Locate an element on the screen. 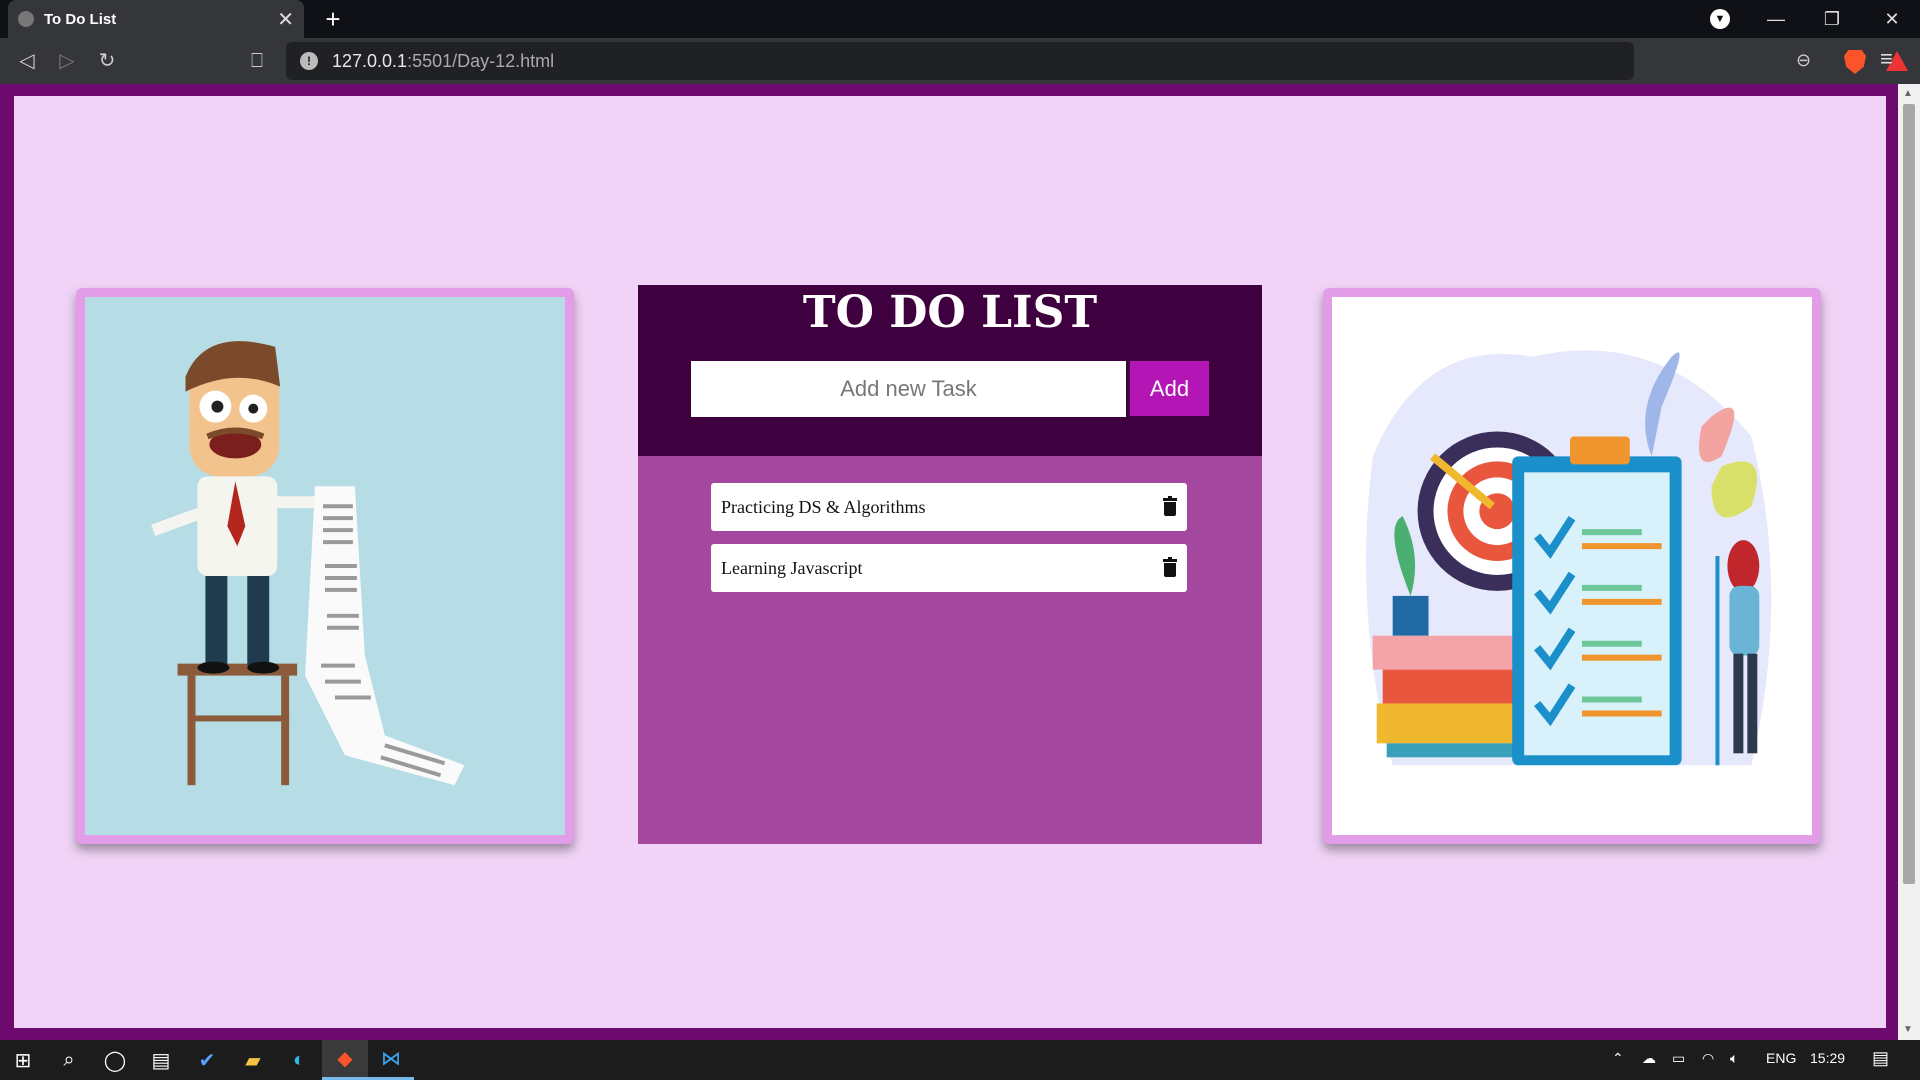 This screenshot has width=1920, height=1080. wifi-icon: ◠ is located at coordinates (1708, 1058).